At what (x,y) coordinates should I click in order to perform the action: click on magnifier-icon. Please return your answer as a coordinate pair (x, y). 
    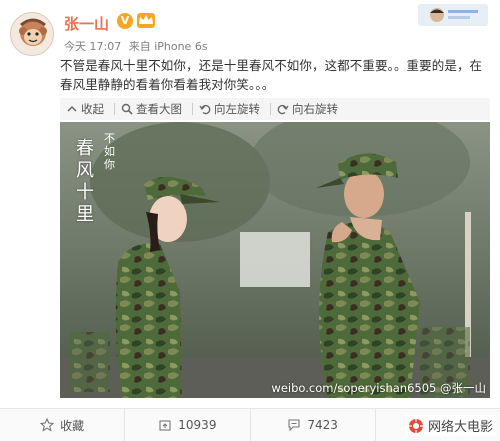
    Looking at the image, I should click on (127, 109).